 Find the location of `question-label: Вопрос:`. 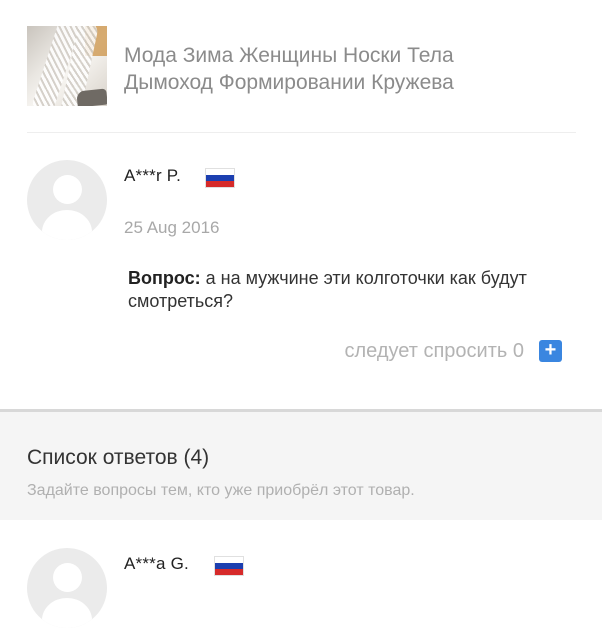

question-label: Вопрос: is located at coordinates (164, 278).